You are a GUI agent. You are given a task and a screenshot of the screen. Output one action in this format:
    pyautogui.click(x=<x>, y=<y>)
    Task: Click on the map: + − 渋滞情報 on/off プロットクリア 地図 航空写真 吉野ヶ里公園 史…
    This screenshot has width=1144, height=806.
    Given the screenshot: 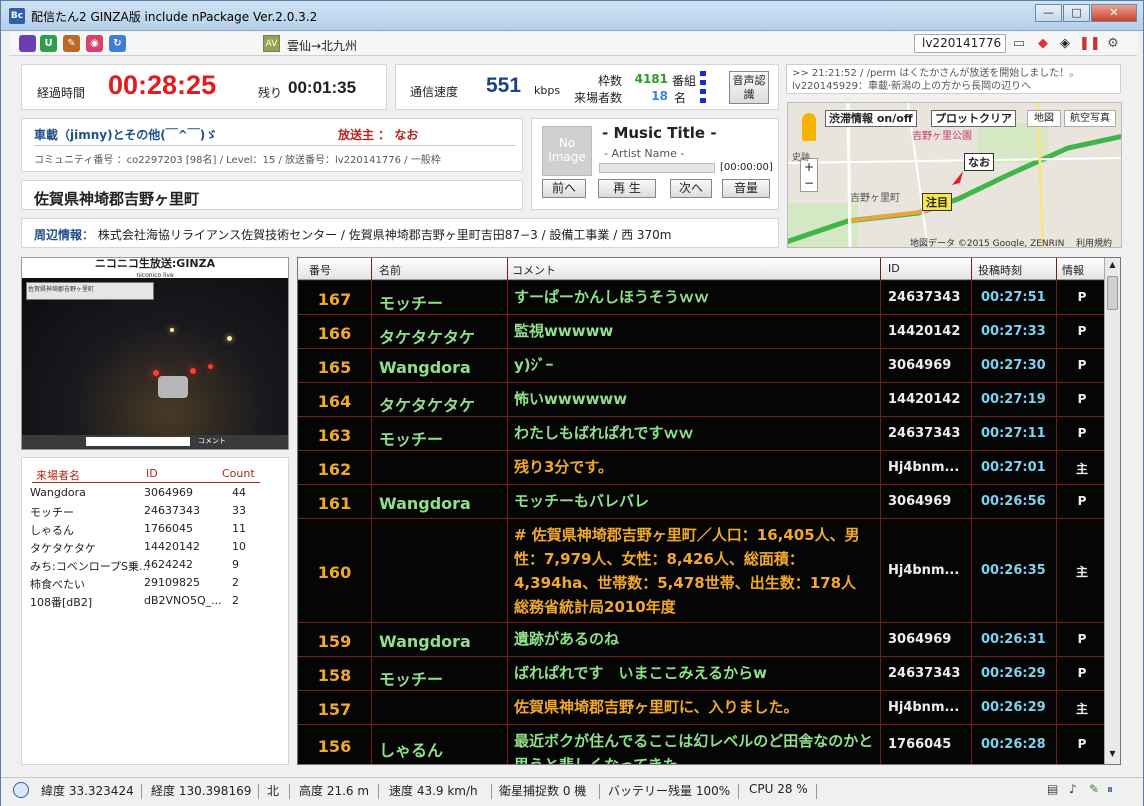 What is the action you would take?
    pyautogui.click(x=954, y=175)
    